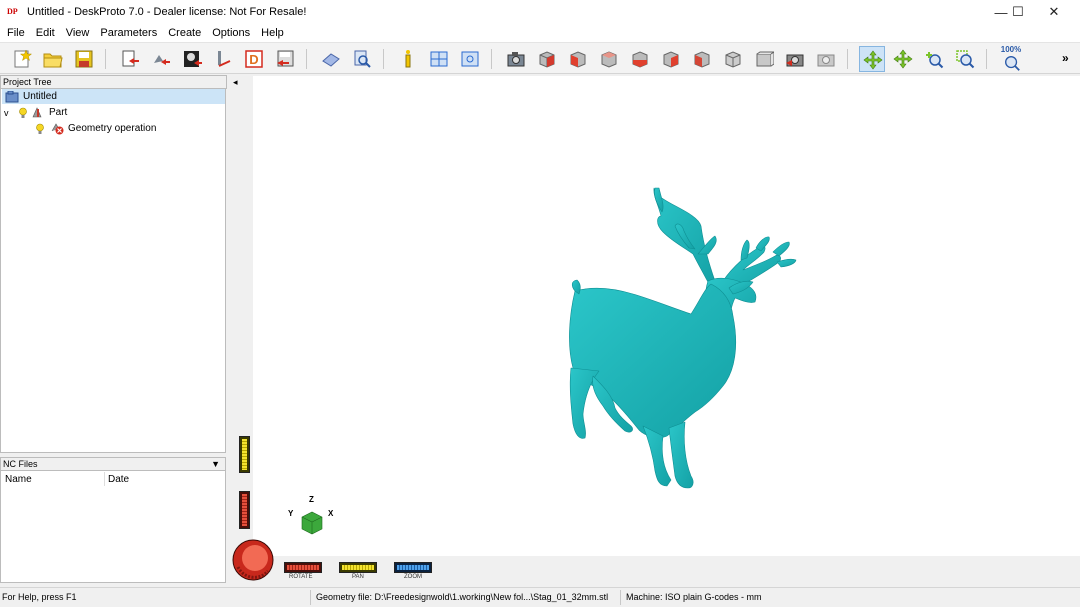 This screenshot has width=1080, height=607. I want to click on magnifier-doc-icon, so click(362, 59).